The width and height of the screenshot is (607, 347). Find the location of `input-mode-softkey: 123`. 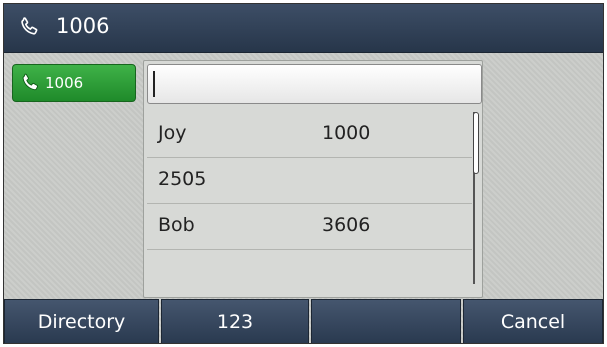

input-mode-softkey: 123 is located at coordinates (235, 321).